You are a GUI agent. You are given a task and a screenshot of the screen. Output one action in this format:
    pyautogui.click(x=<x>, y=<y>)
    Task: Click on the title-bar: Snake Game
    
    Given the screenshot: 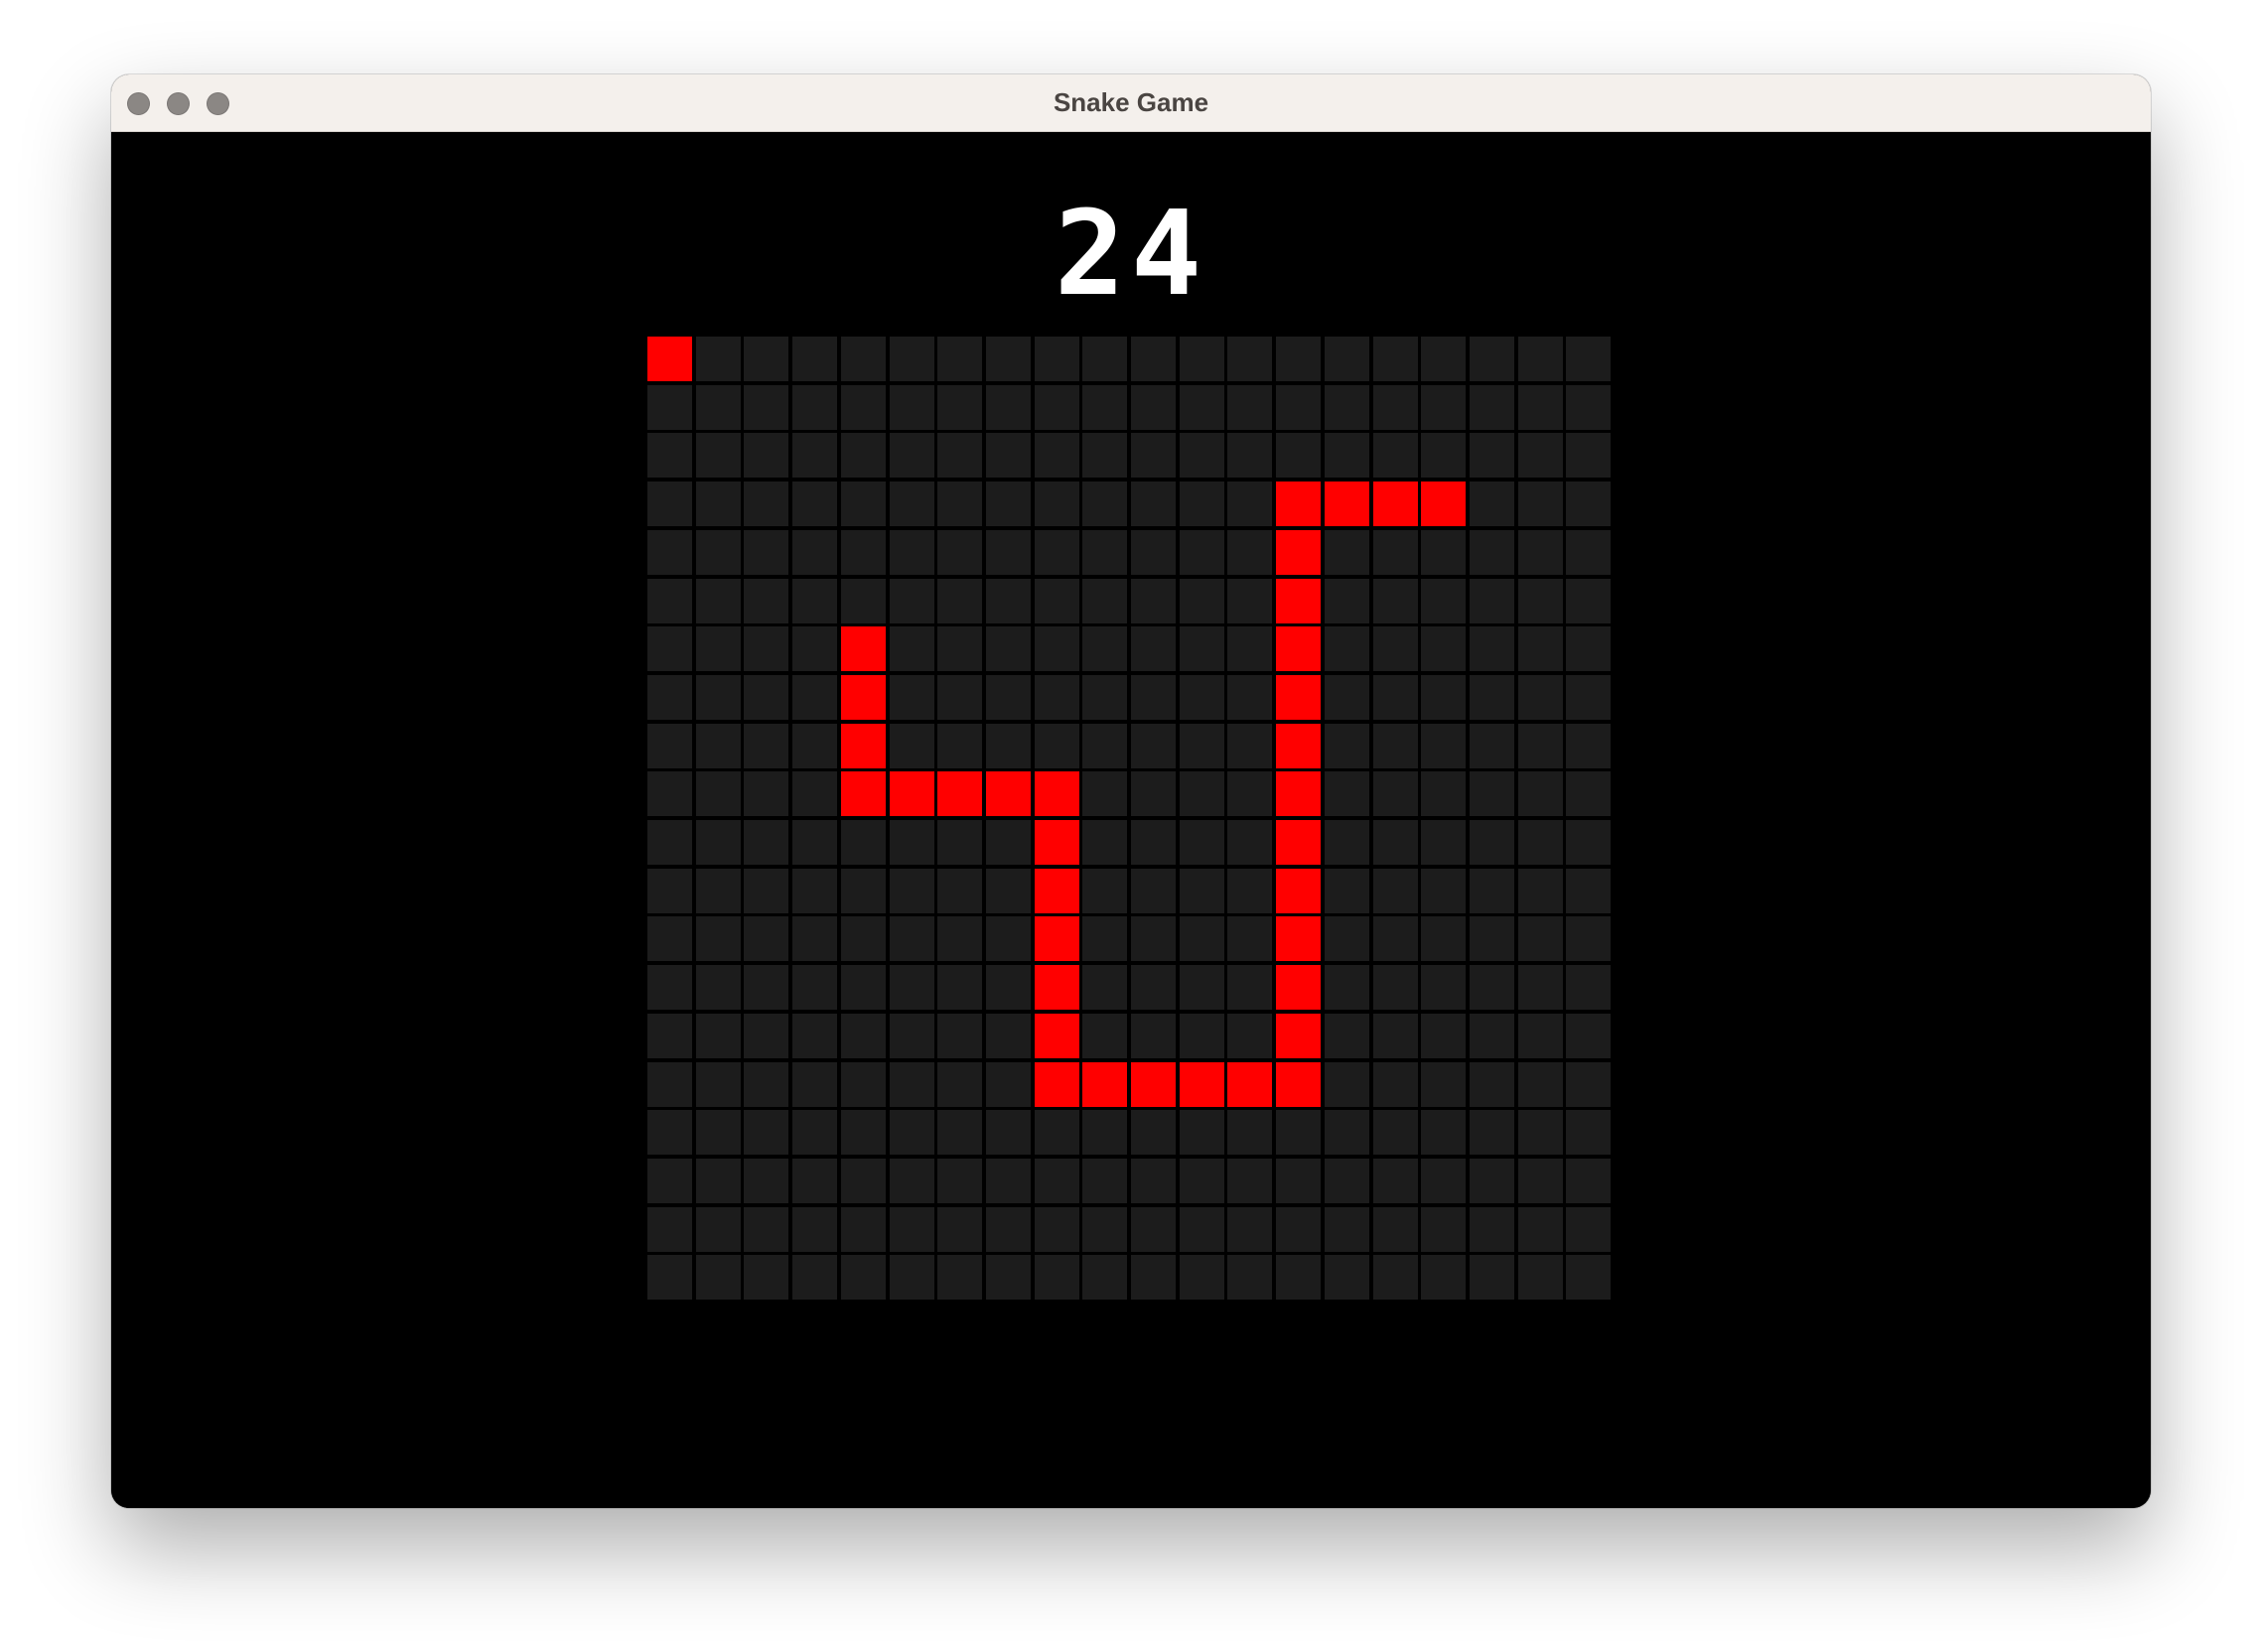 What is the action you would take?
    pyautogui.click(x=1131, y=103)
    